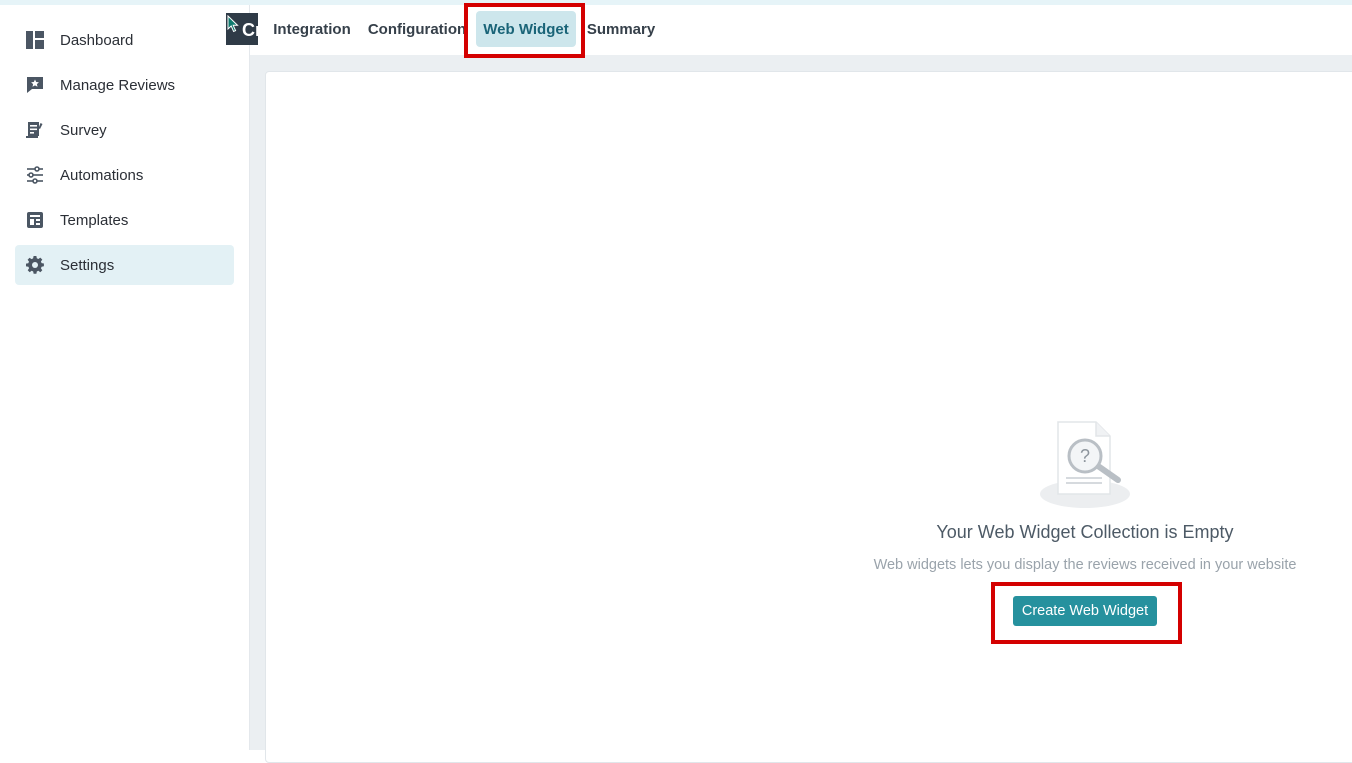 The height and width of the screenshot is (763, 1352). Describe the element at coordinates (124, 265) in the screenshot. I see `sidebar-item-settings: Settings` at that location.